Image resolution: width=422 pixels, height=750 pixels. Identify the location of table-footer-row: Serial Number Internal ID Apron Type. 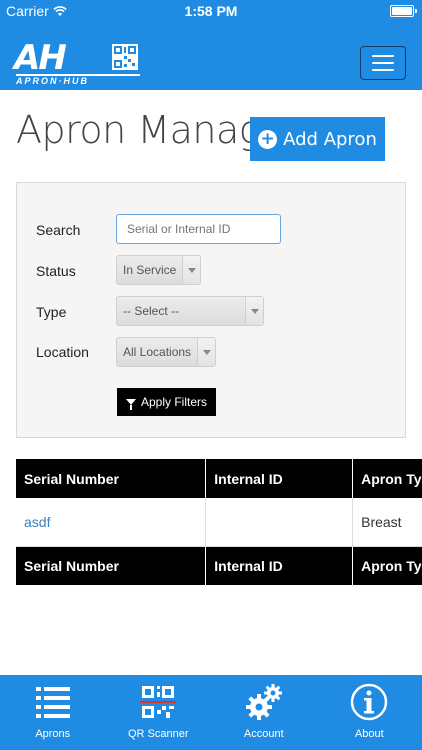
(219, 565).